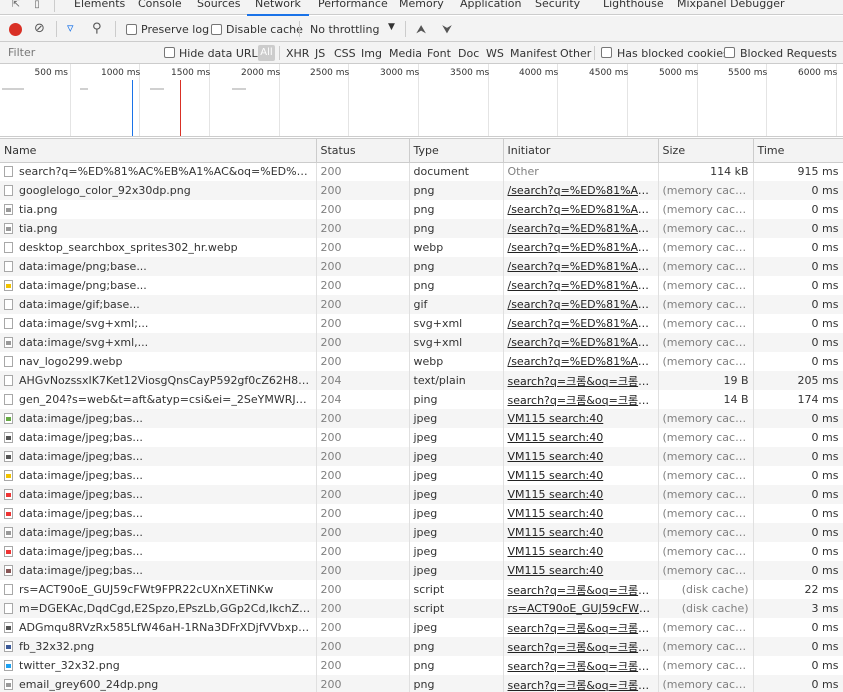 The image size is (843, 692). I want to click on export-har-icon: ⮟, so click(447, 29).